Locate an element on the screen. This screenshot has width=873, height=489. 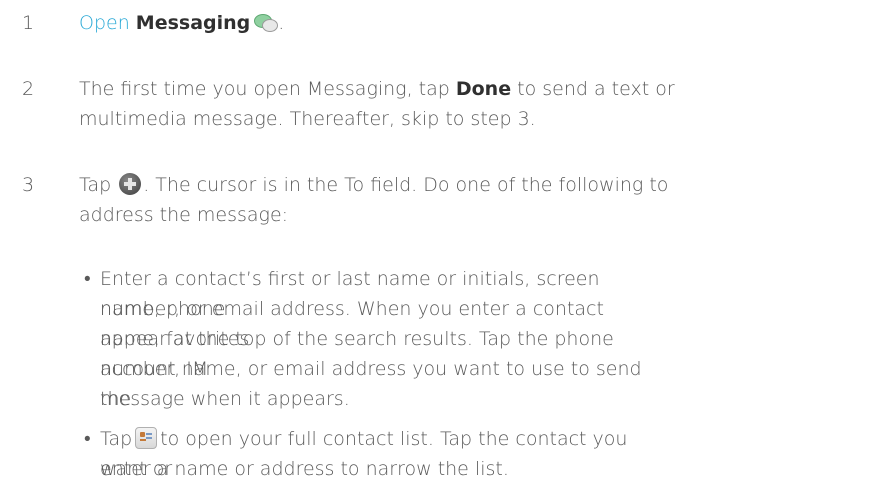
step-text: Open Messaging. is located at coordinates (182, 23).